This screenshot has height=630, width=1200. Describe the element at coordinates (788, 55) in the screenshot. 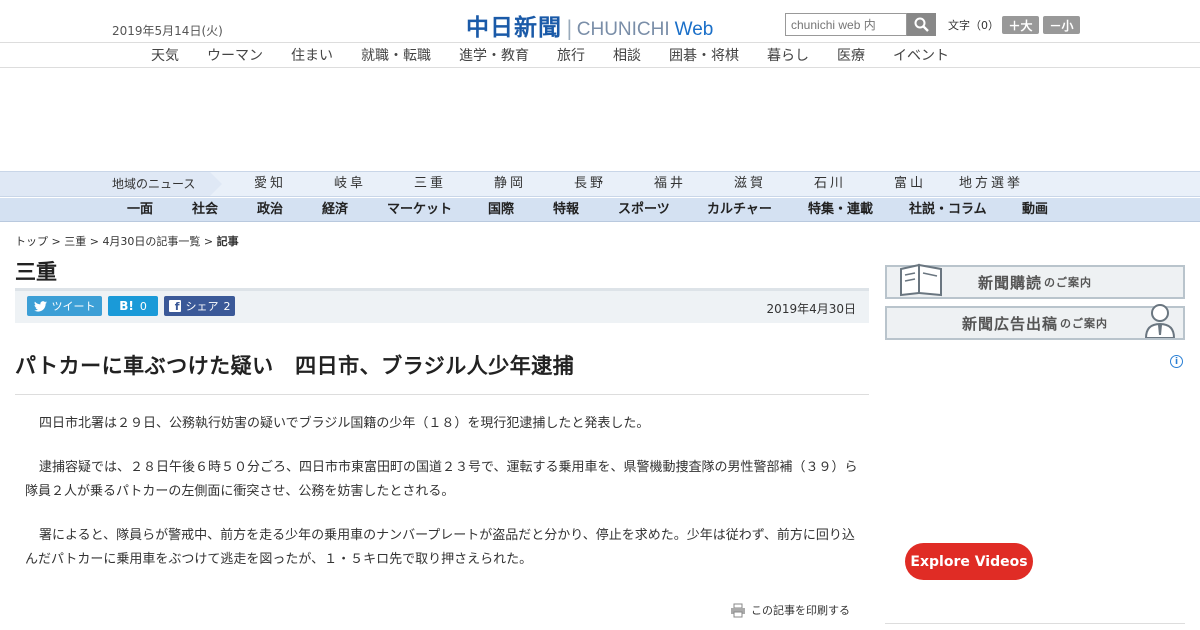

I see `service-nav-living: 暮らし` at that location.